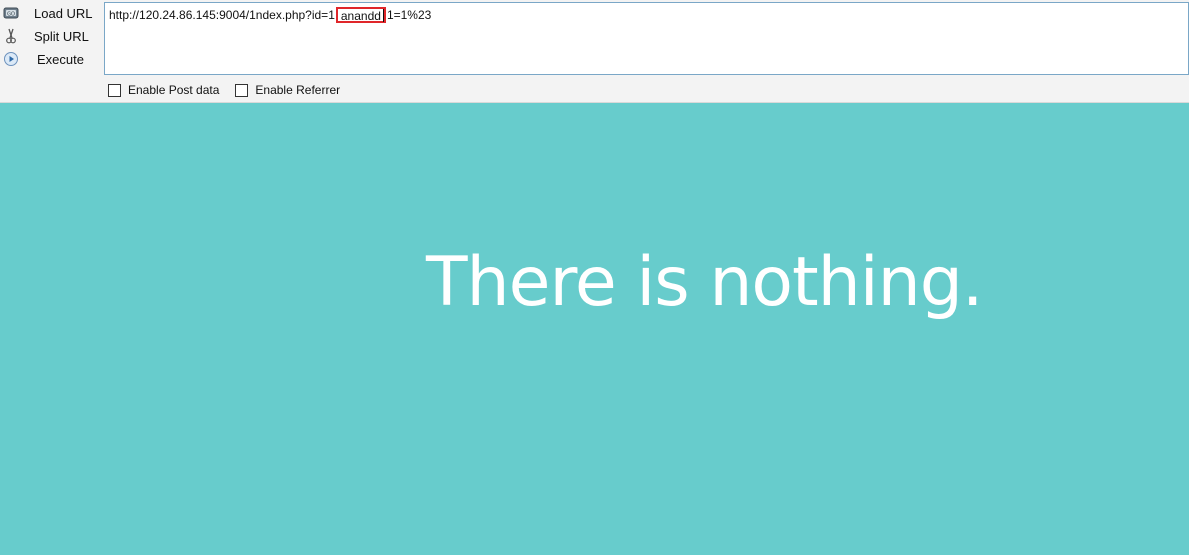 The height and width of the screenshot is (555, 1189). What do you see at coordinates (11, 59) in the screenshot?
I see `play-circle-icon` at bounding box center [11, 59].